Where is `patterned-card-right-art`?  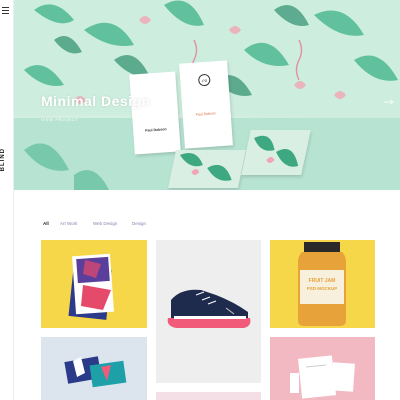
patterned-card-right-art is located at coordinates (276, 151).